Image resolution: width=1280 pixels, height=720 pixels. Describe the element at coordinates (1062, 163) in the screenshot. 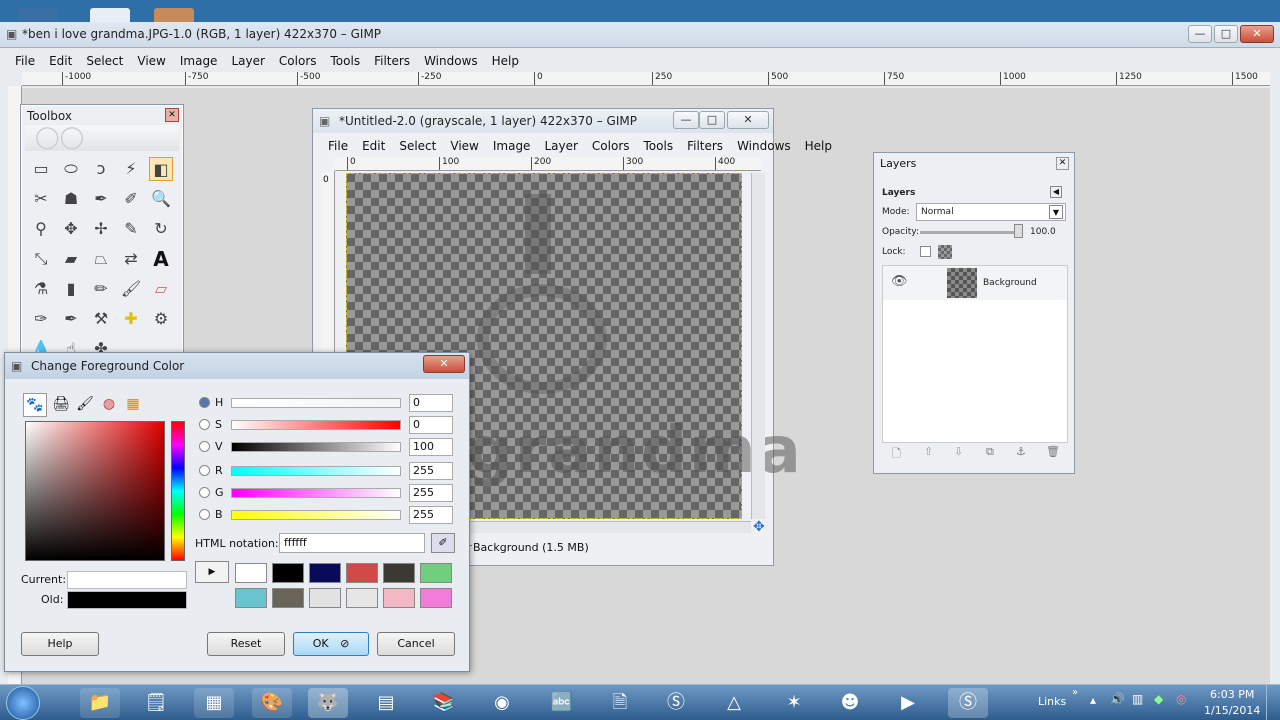

I see `layers-close-icon: ✕` at that location.